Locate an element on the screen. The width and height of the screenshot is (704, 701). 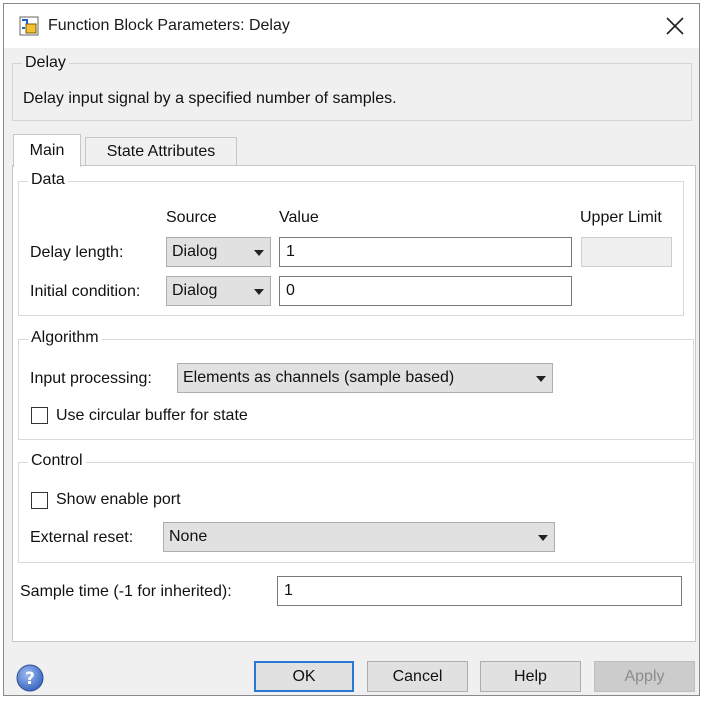
window-title: Function Block Parameters: Delay is located at coordinates (169, 25).